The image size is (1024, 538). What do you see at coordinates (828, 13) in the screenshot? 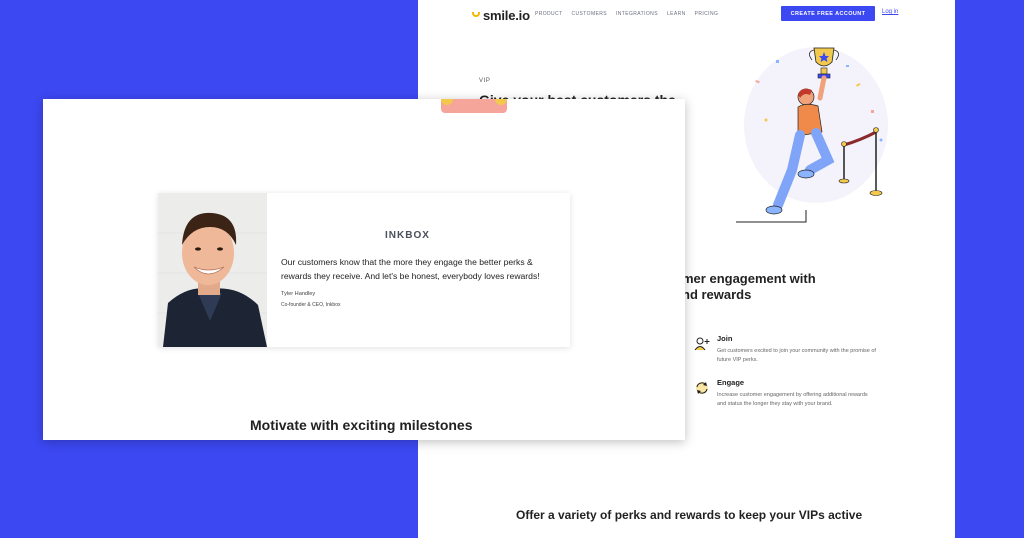
I see `create-account-button: CREATE FREE ACCOUNT` at bounding box center [828, 13].